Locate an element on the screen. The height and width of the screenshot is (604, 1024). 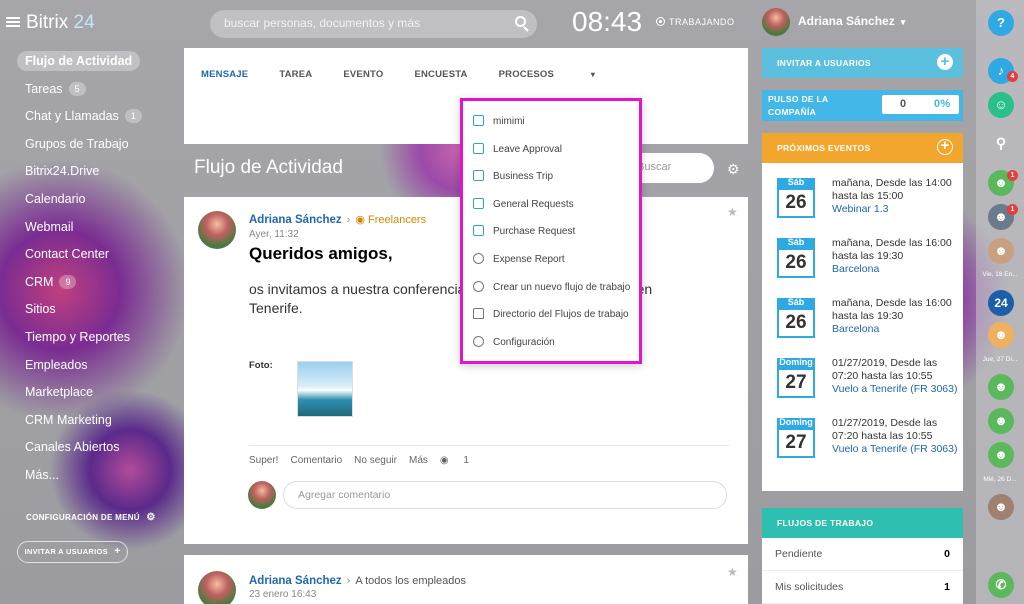
chat-icon: ☺ is located at coordinates (1001, 105).